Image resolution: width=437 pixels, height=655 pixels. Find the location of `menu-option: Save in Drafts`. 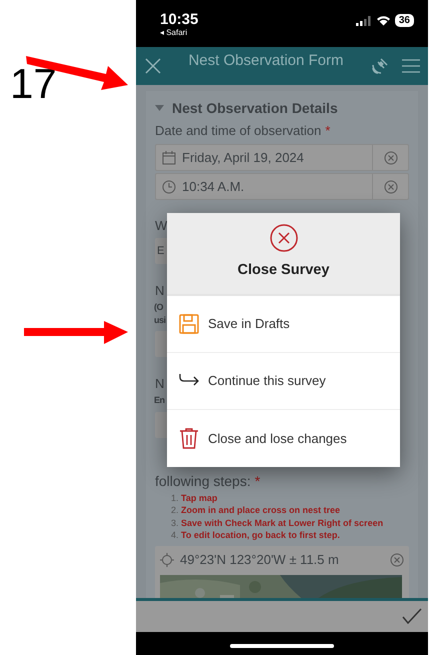

menu-option: Save in Drafts is located at coordinates (283, 324).